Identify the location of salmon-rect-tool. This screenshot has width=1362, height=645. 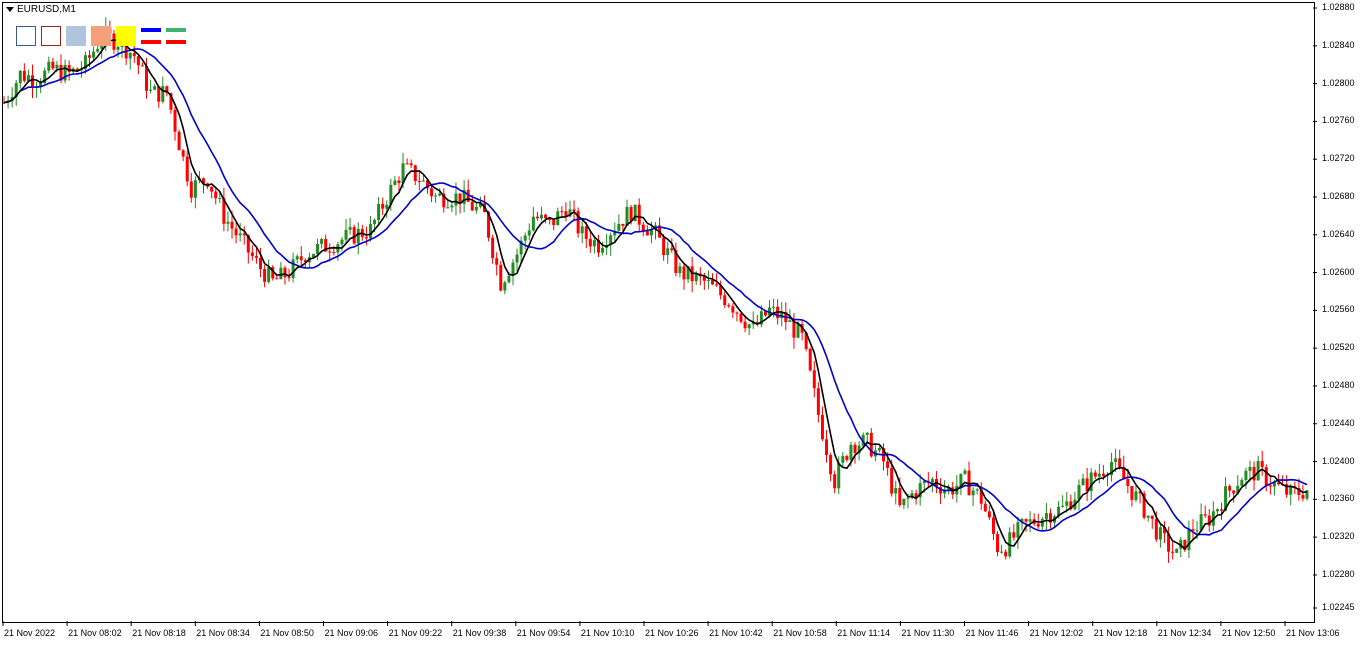
(101, 36).